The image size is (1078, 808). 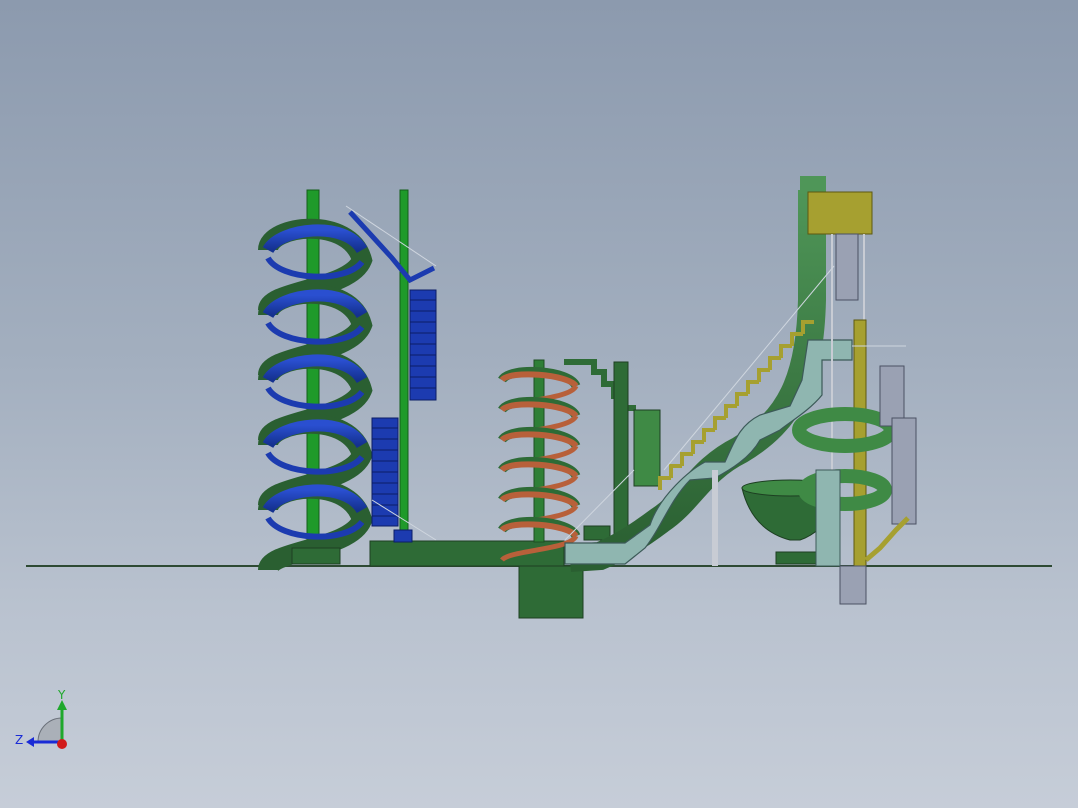 What do you see at coordinates (41, 718) in the screenshot?
I see `orientation-triad: Y Z` at bounding box center [41, 718].